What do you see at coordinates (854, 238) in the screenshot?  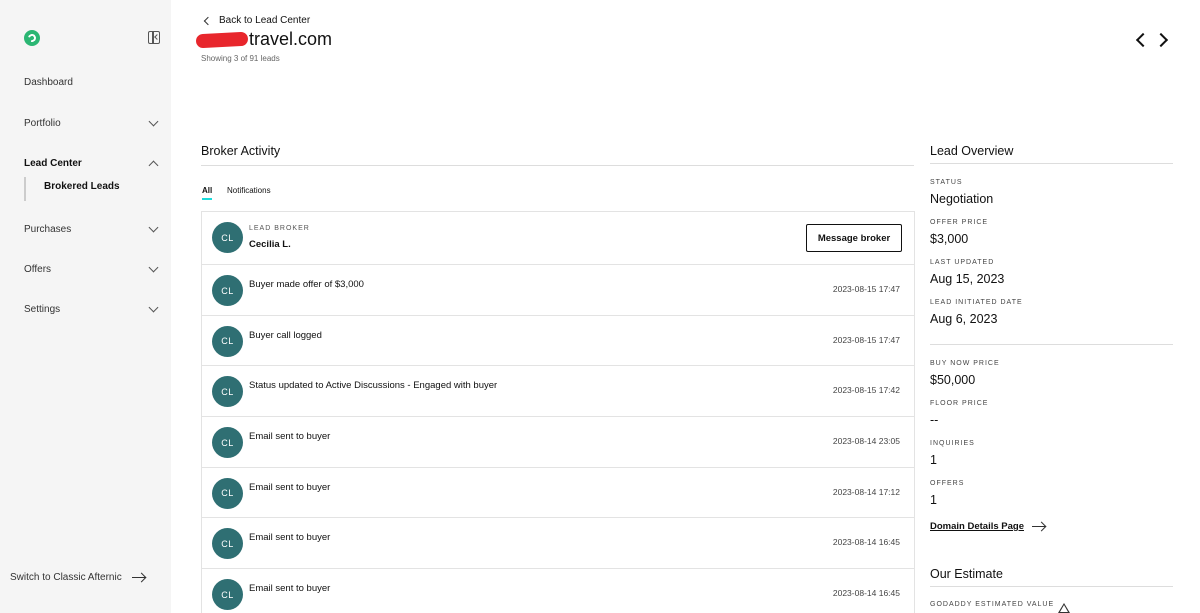 I see `message-broker-button: Message broker` at bounding box center [854, 238].